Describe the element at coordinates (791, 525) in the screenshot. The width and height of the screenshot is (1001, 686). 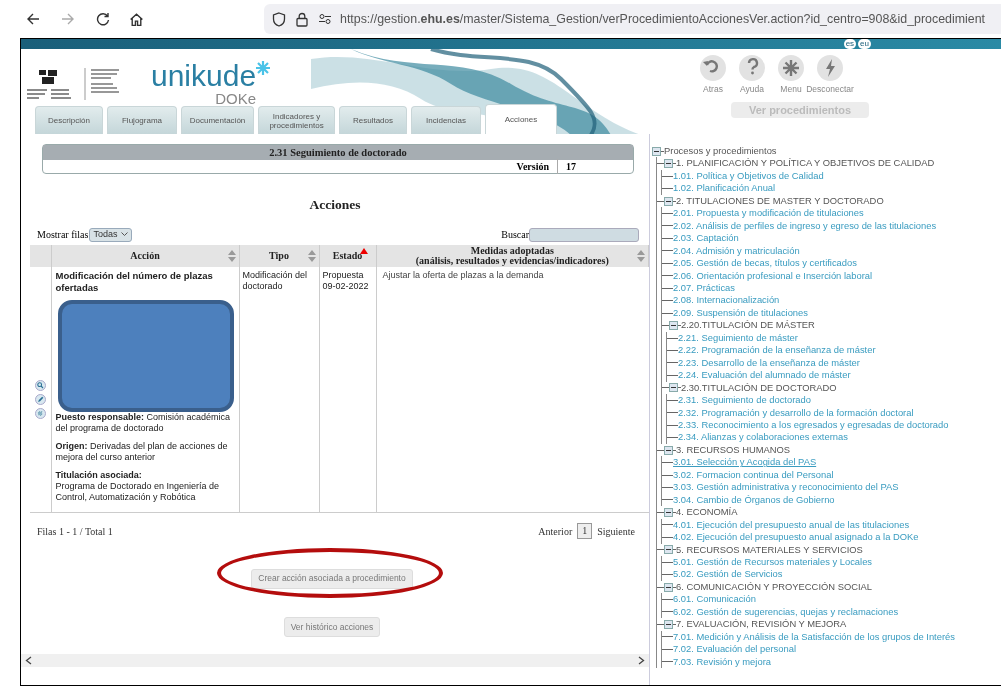
I see `tree-link: 4.01. Ejecución del presupuesto anual de las titulaciones` at that location.